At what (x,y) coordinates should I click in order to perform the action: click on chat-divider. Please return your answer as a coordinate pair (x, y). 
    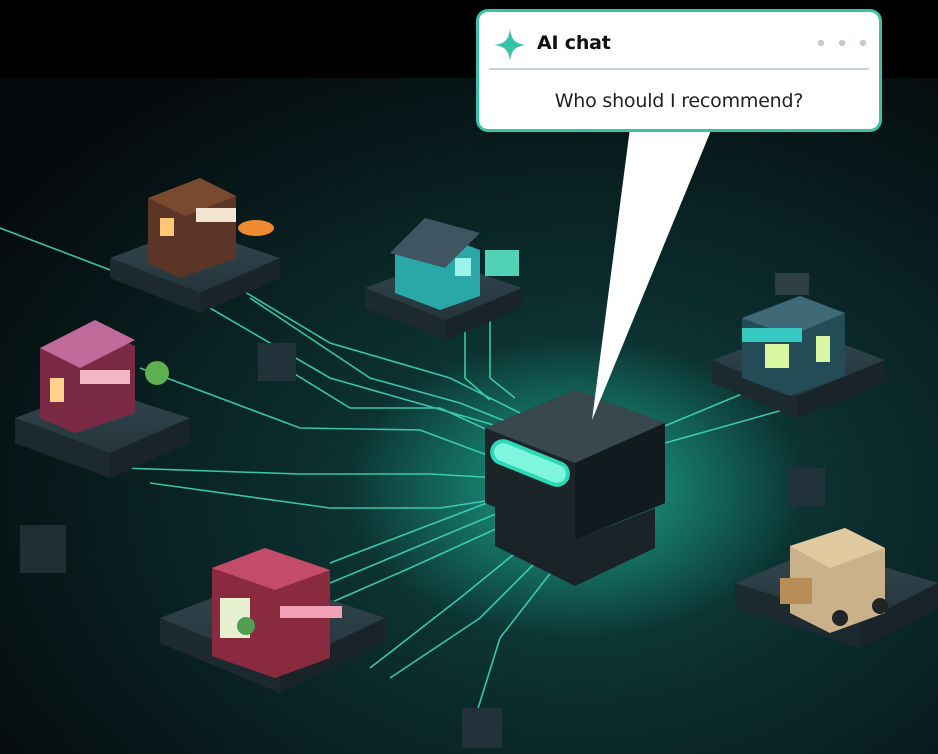
    Looking at the image, I should click on (679, 69).